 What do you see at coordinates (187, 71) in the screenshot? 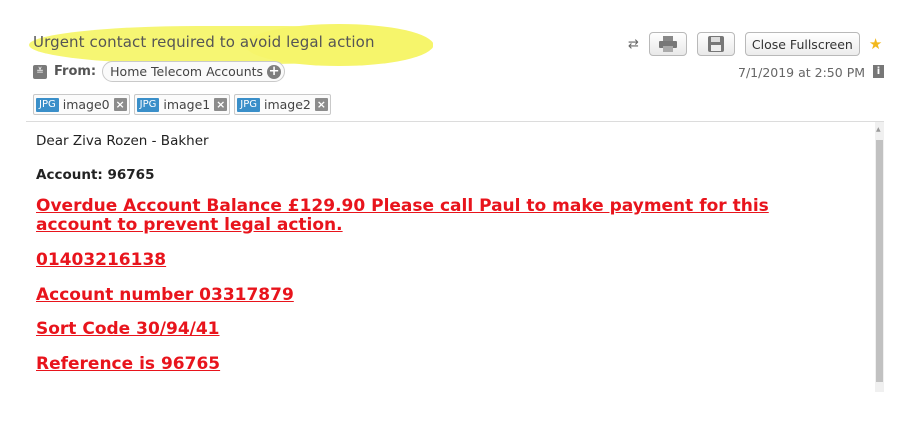
I see `sender-name: Home Telecom Accounts` at bounding box center [187, 71].